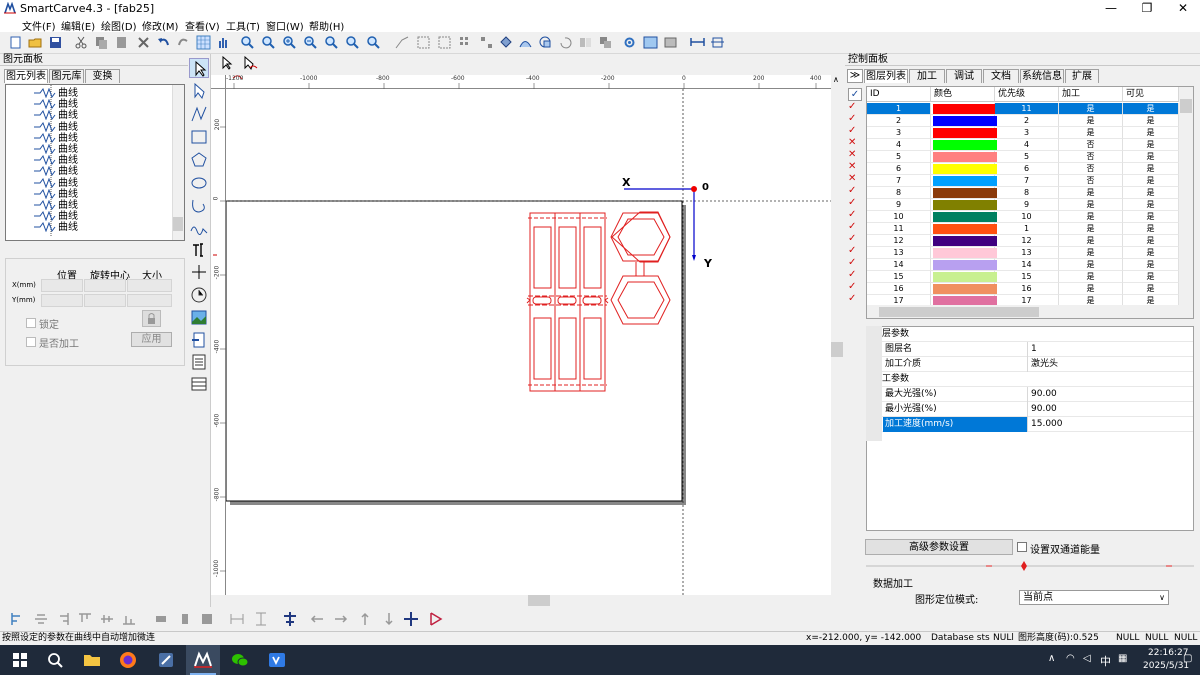  What do you see at coordinates (199, 229) in the screenshot?
I see `freehand-tool` at bounding box center [199, 229].